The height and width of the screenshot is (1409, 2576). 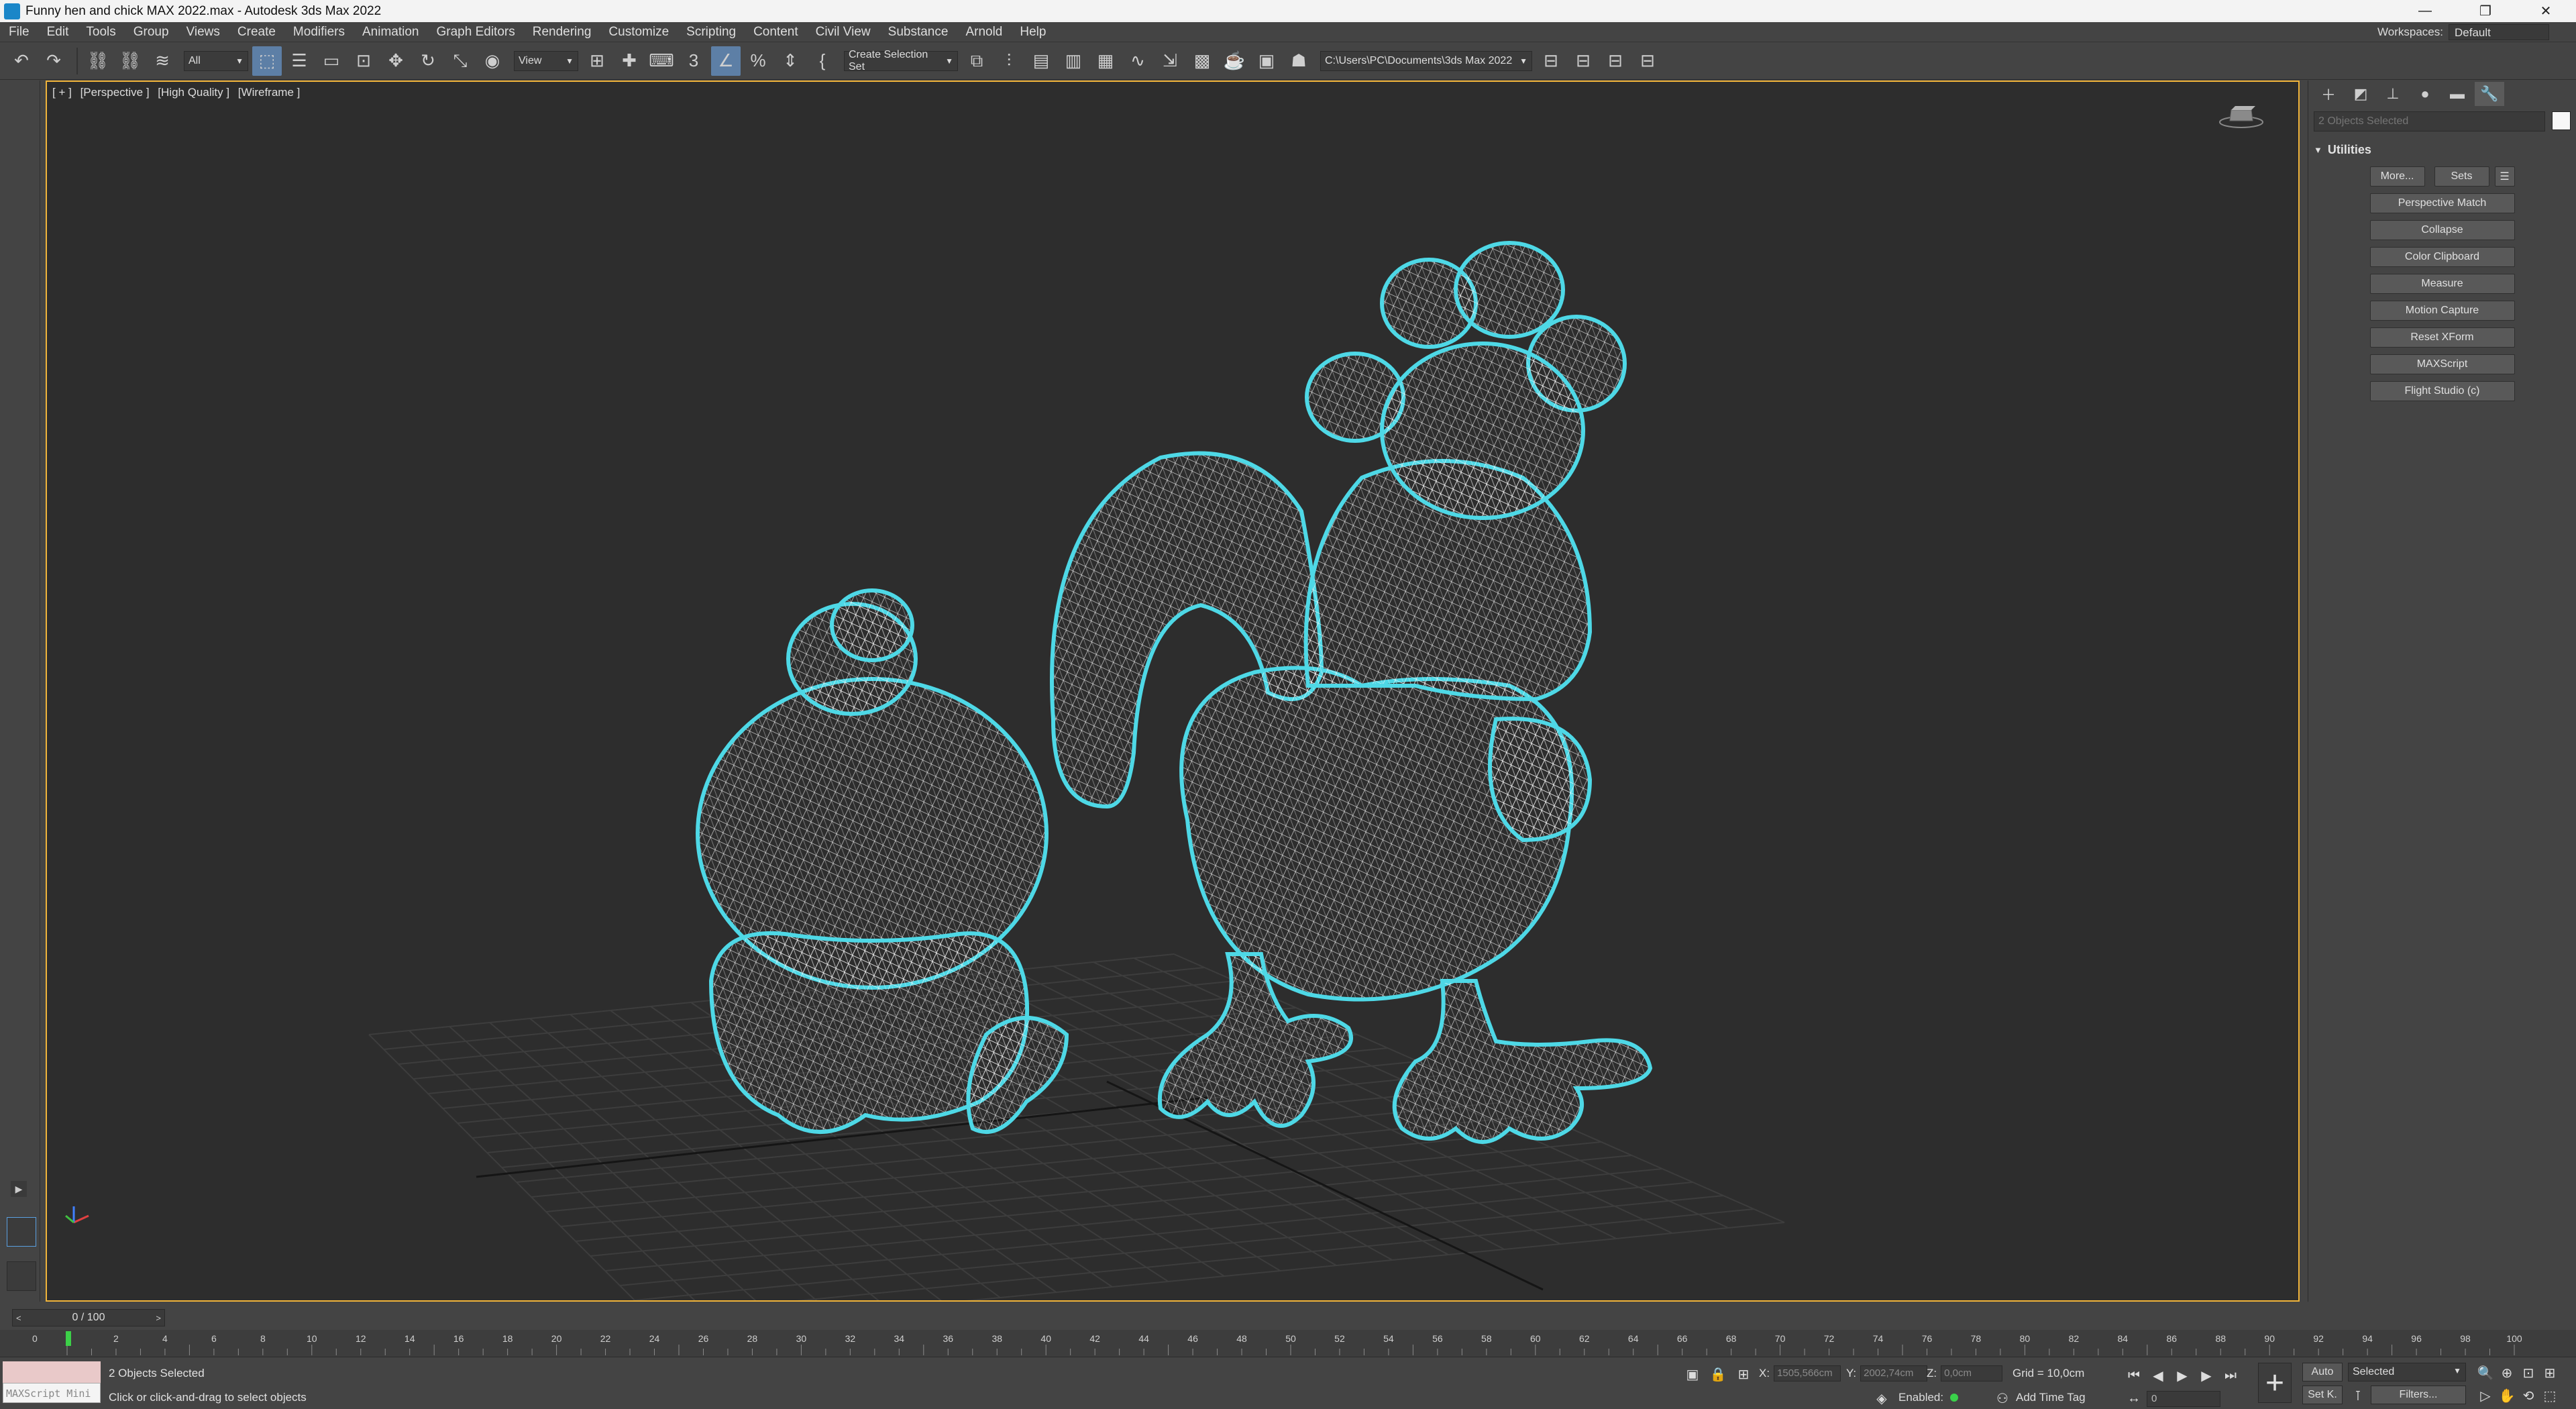 I want to click on expand-arrow-icon: ▶, so click(x=19, y=1189).